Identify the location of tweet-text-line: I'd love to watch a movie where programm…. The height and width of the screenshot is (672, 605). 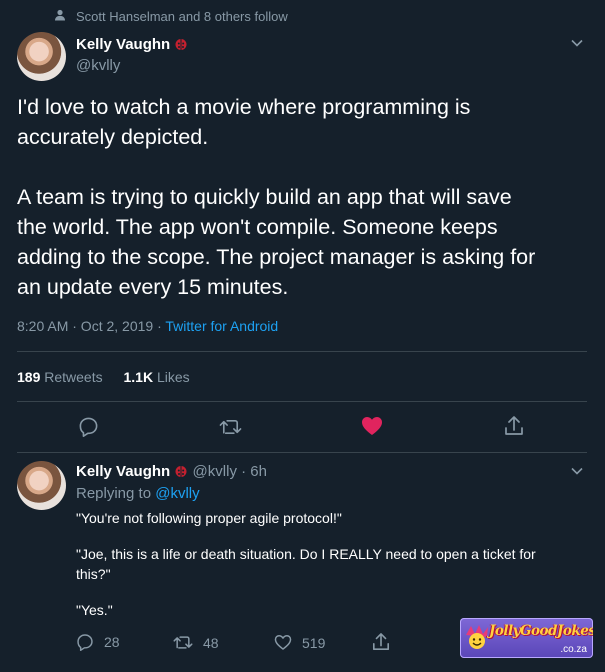
(244, 107).